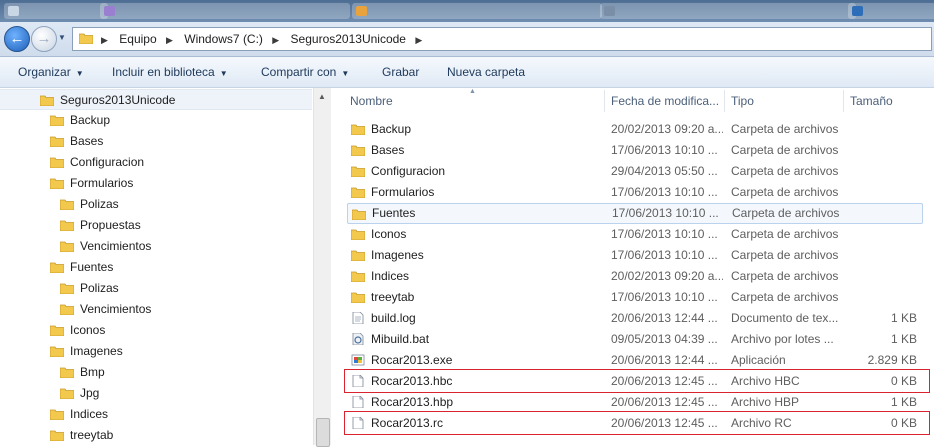 The width and height of the screenshot is (934, 447). What do you see at coordinates (137, 39) in the screenshot?
I see `breadcrumb-item: Equipo` at bounding box center [137, 39].